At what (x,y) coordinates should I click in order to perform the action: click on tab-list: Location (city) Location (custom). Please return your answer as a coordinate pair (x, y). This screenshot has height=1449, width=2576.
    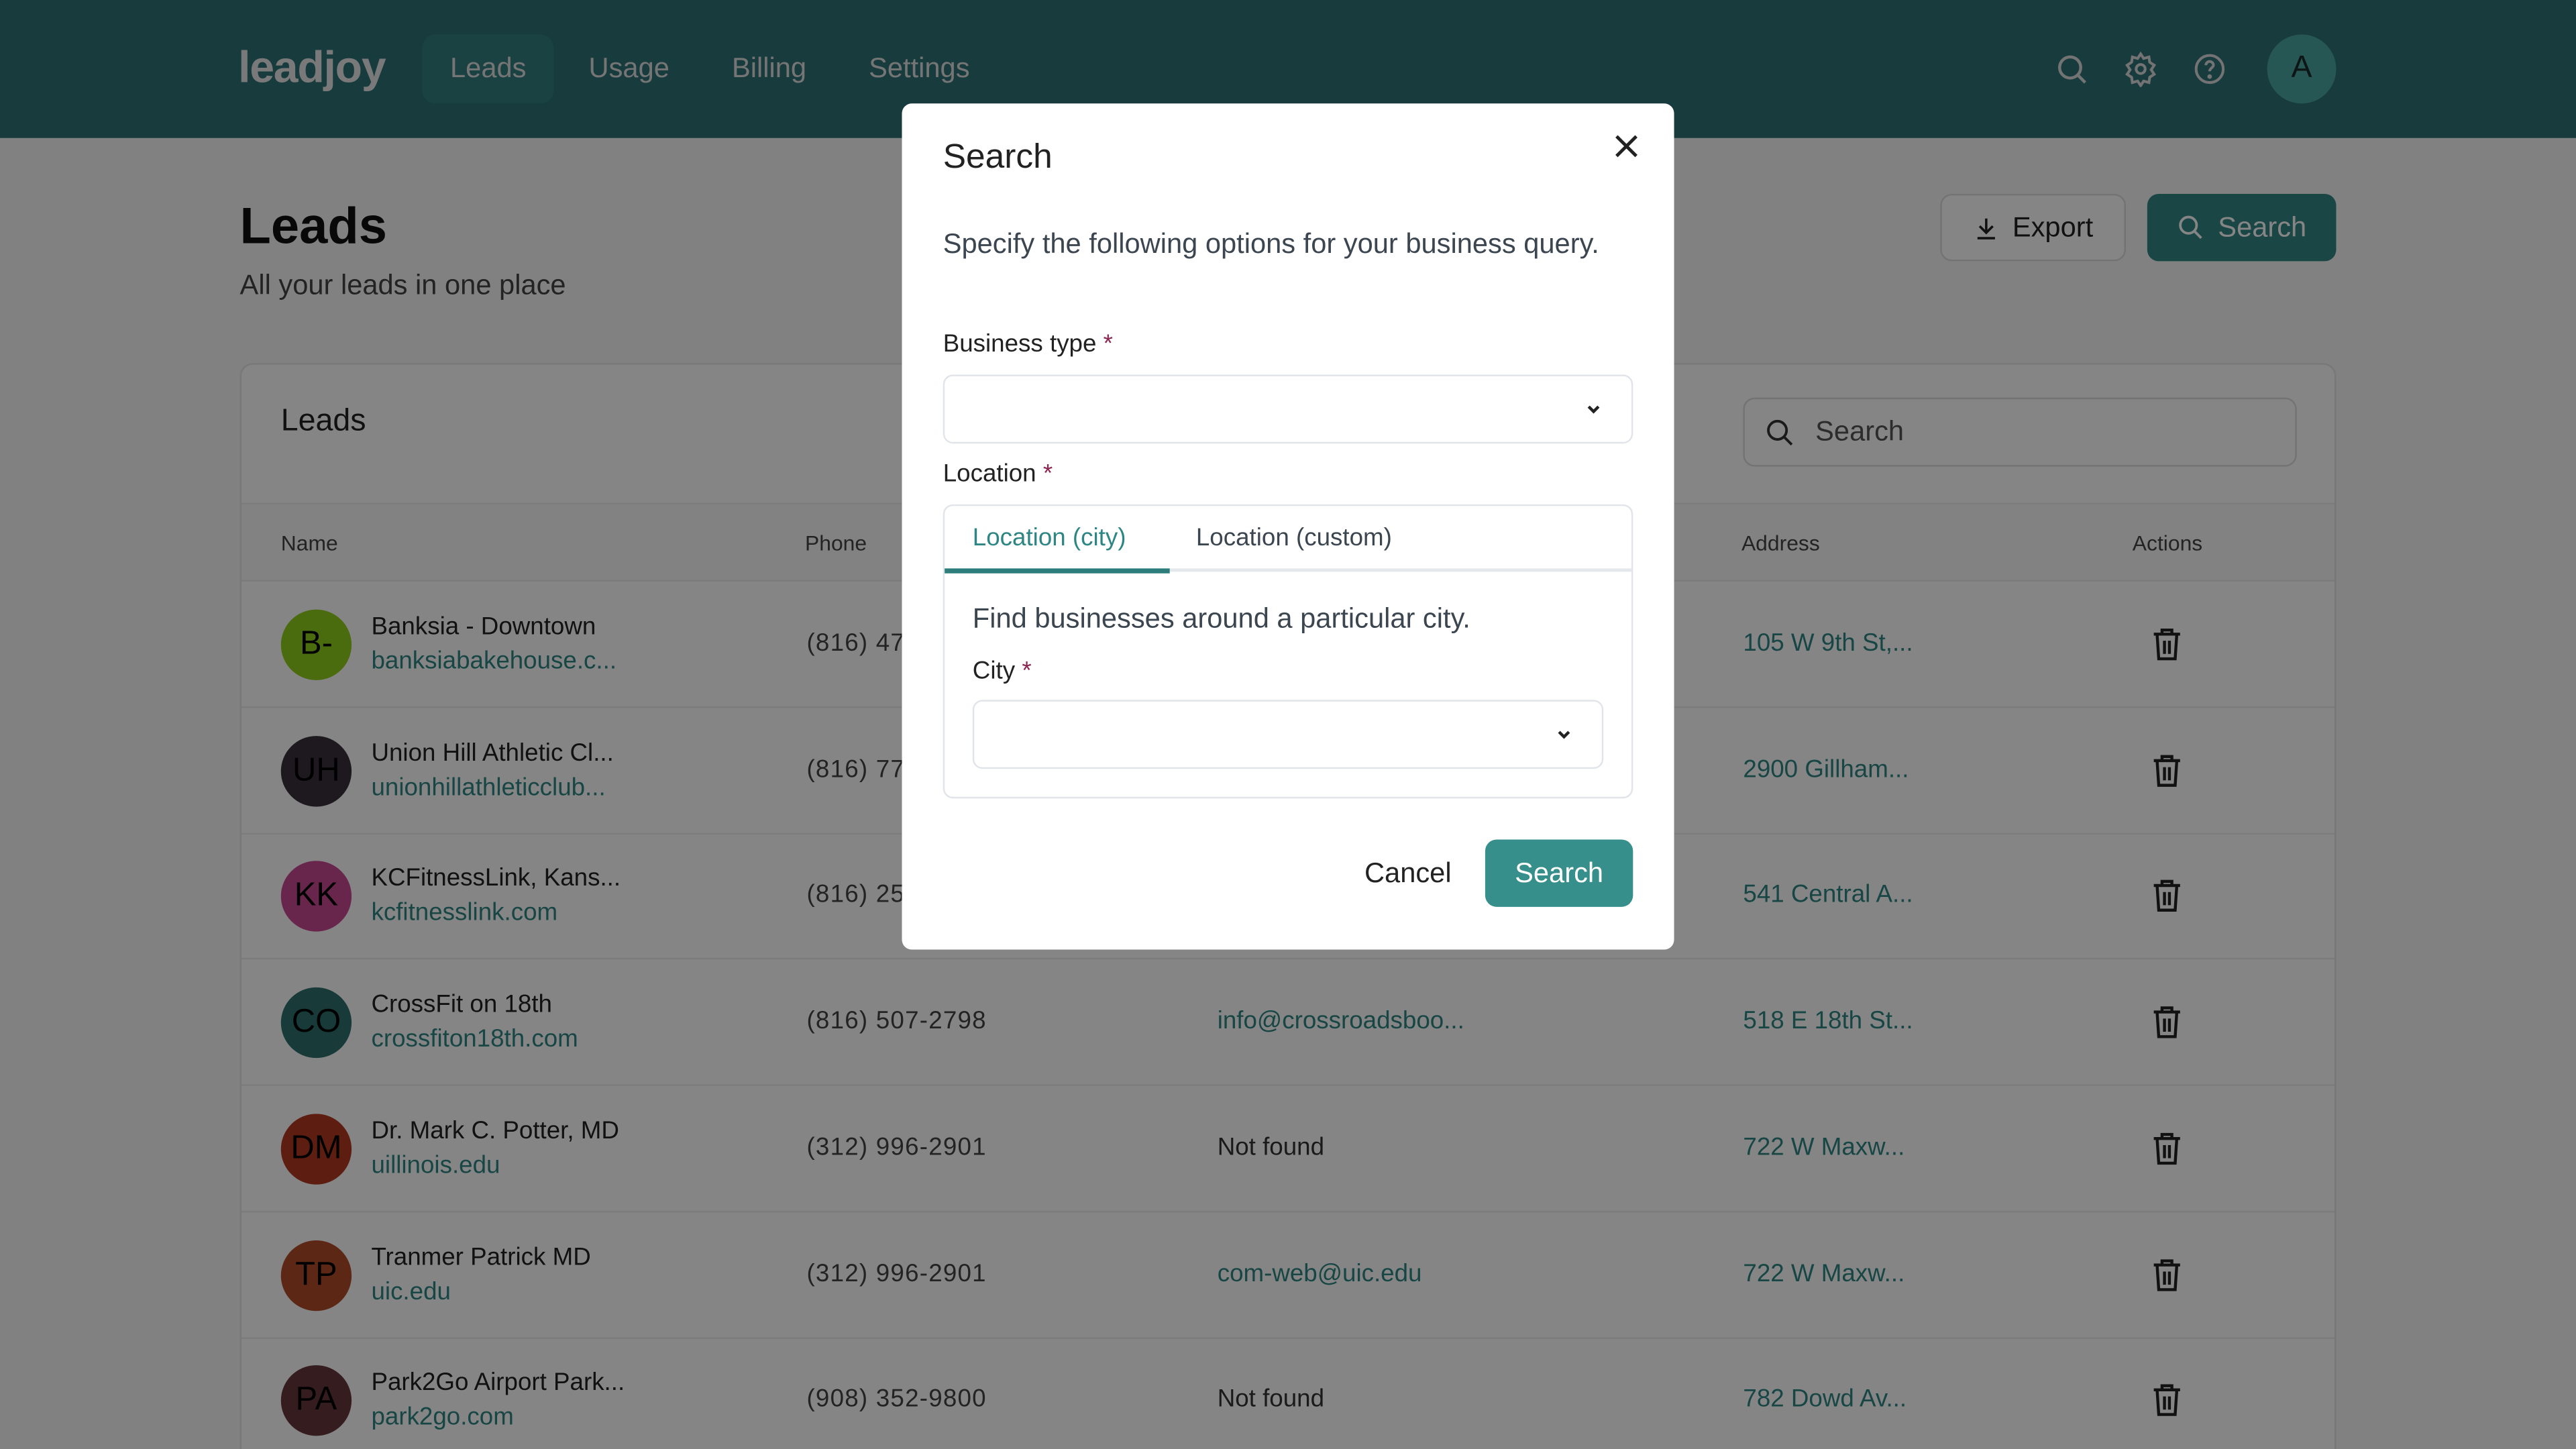
    Looking at the image, I should click on (1288, 540).